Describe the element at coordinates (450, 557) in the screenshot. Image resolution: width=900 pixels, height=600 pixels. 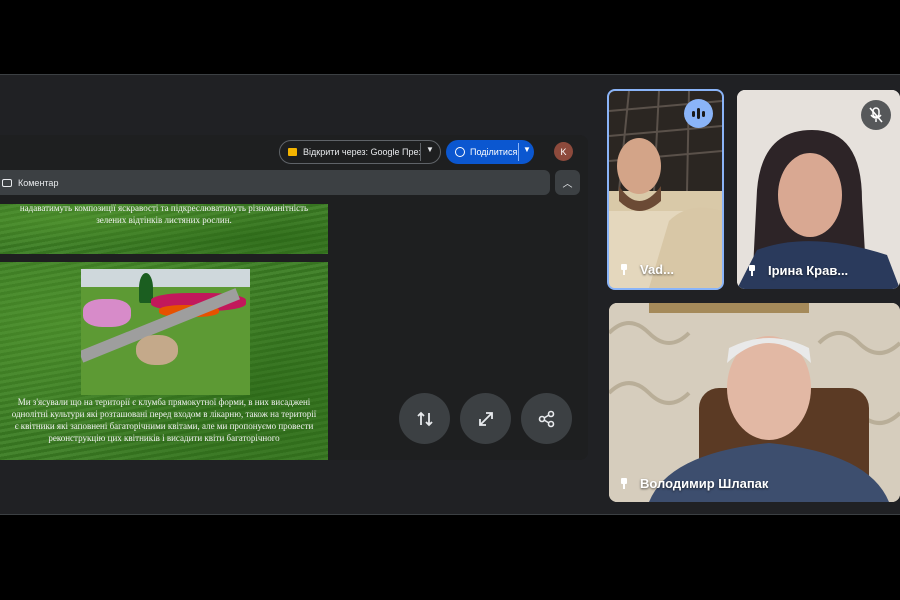
I see `bottom-black-bar` at that location.